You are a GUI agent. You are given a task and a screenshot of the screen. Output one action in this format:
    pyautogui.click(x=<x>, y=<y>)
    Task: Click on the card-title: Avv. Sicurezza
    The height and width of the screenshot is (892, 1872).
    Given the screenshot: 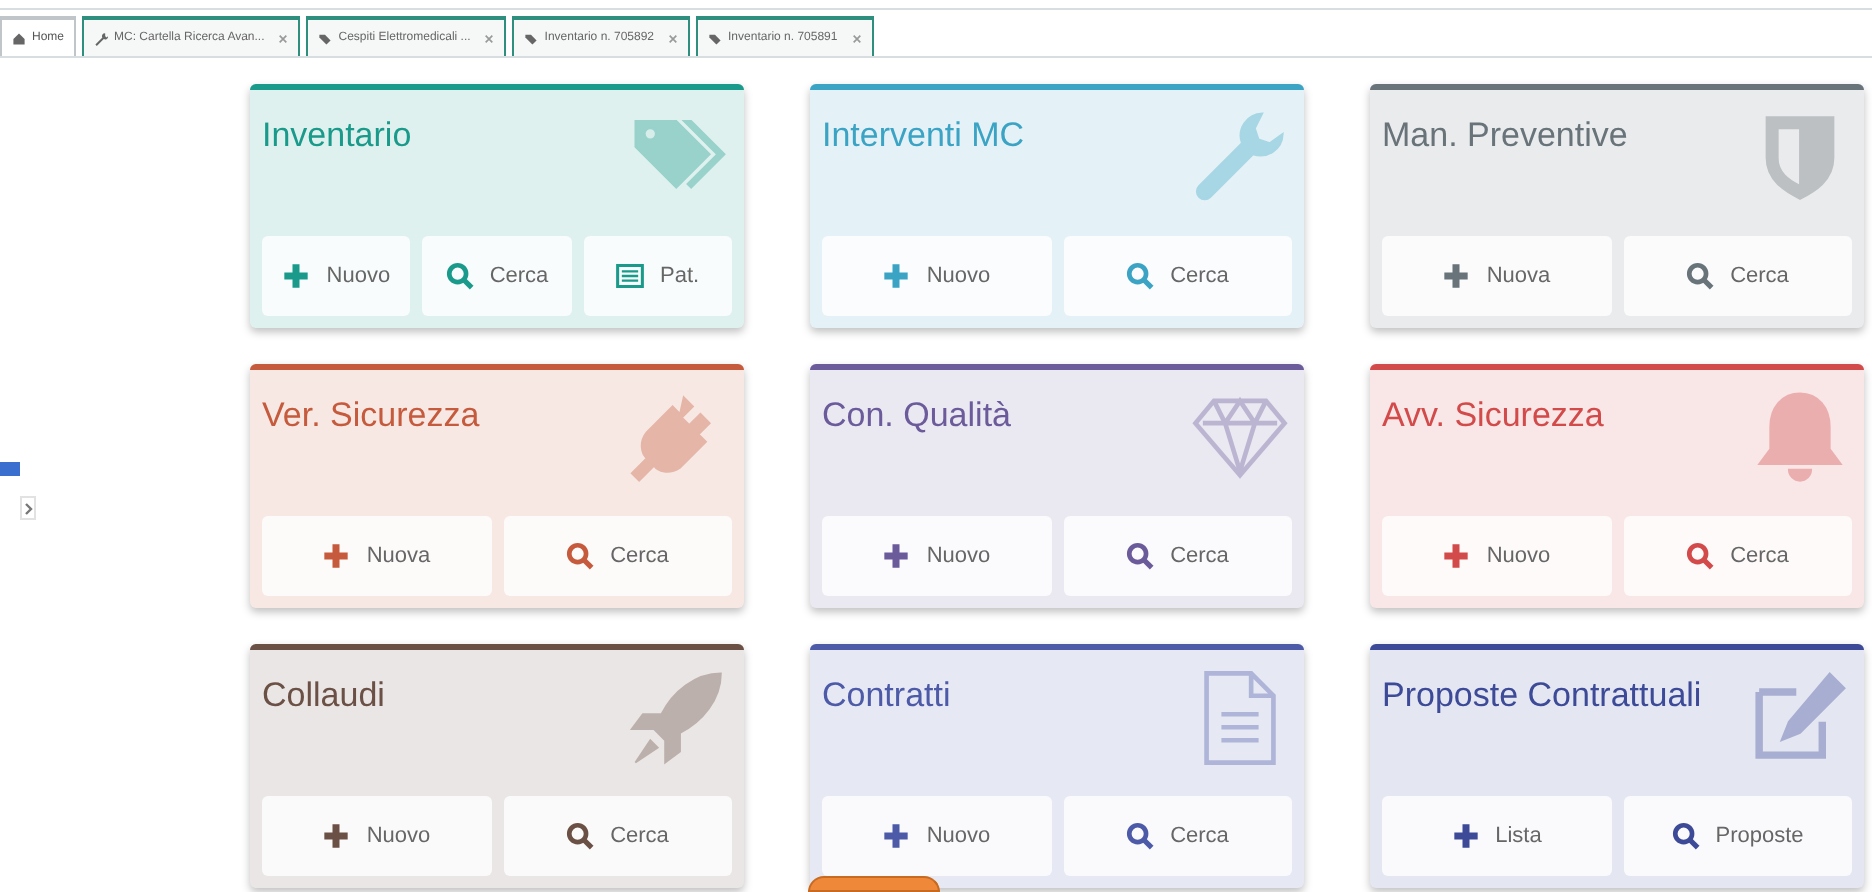 What is the action you would take?
    pyautogui.click(x=1493, y=416)
    